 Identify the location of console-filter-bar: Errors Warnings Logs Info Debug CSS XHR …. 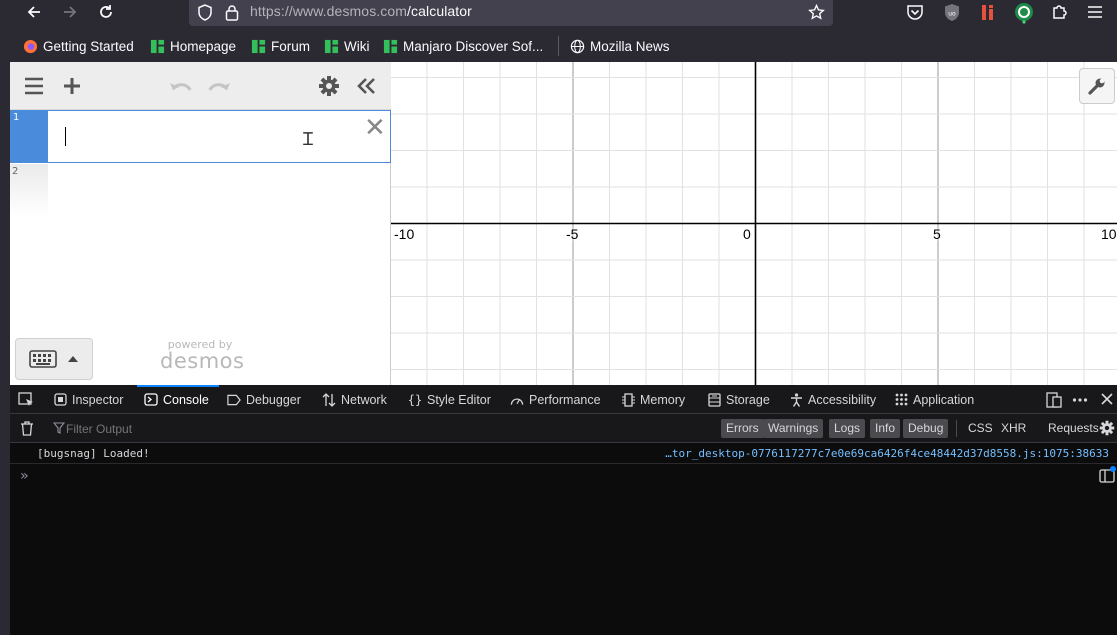
(563, 428).